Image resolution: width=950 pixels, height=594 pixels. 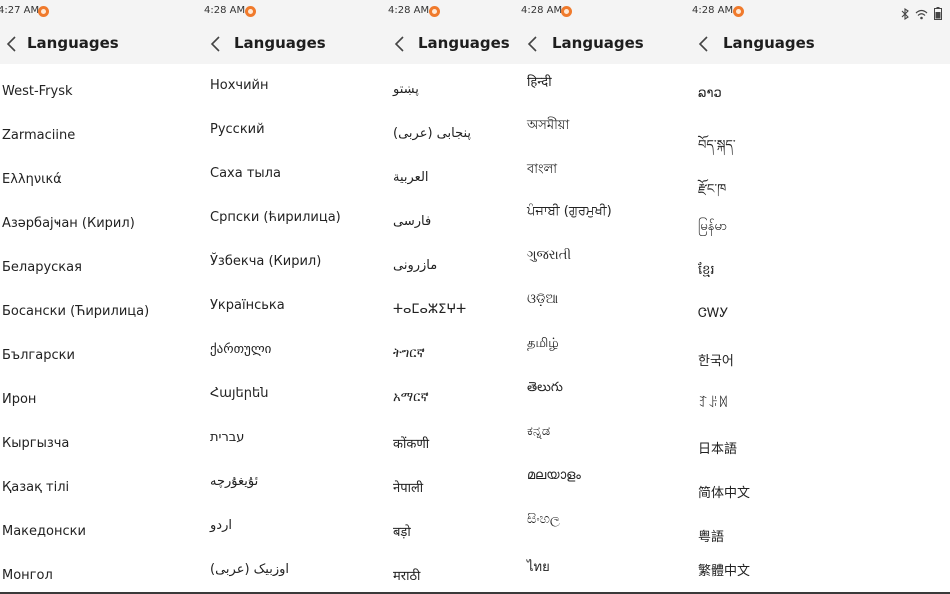 I want to click on language-label: ਪੰਜਾਬੀ (ਗੁਰਮੁਖੀ), so click(x=569, y=211).